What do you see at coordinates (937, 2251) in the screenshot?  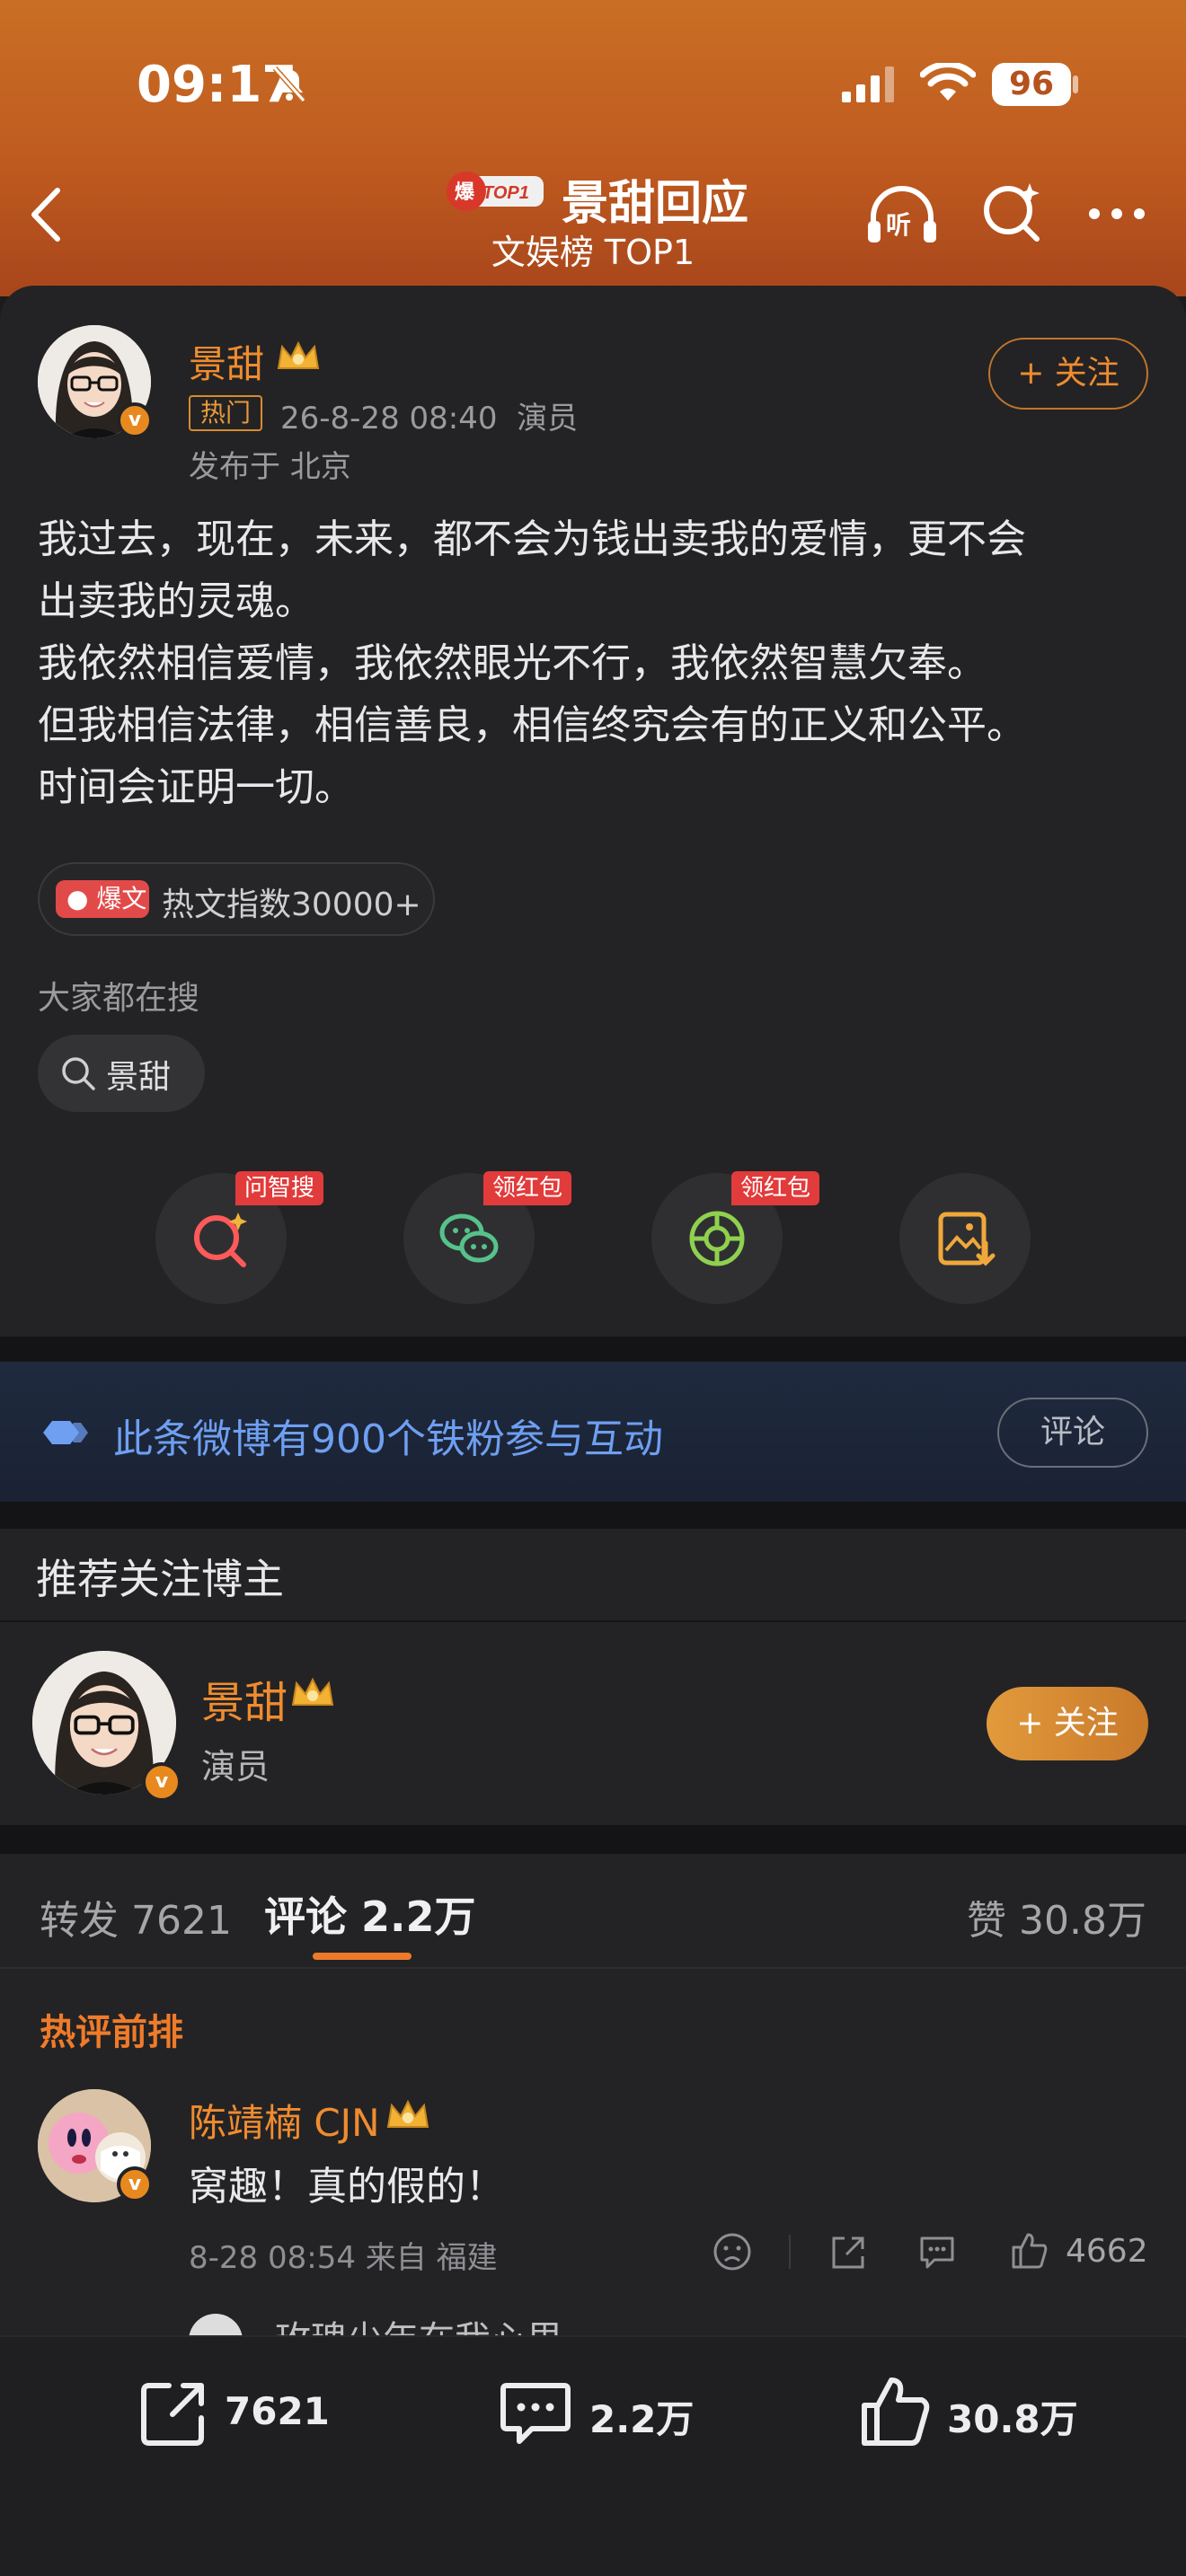 I see `reply-icon` at bounding box center [937, 2251].